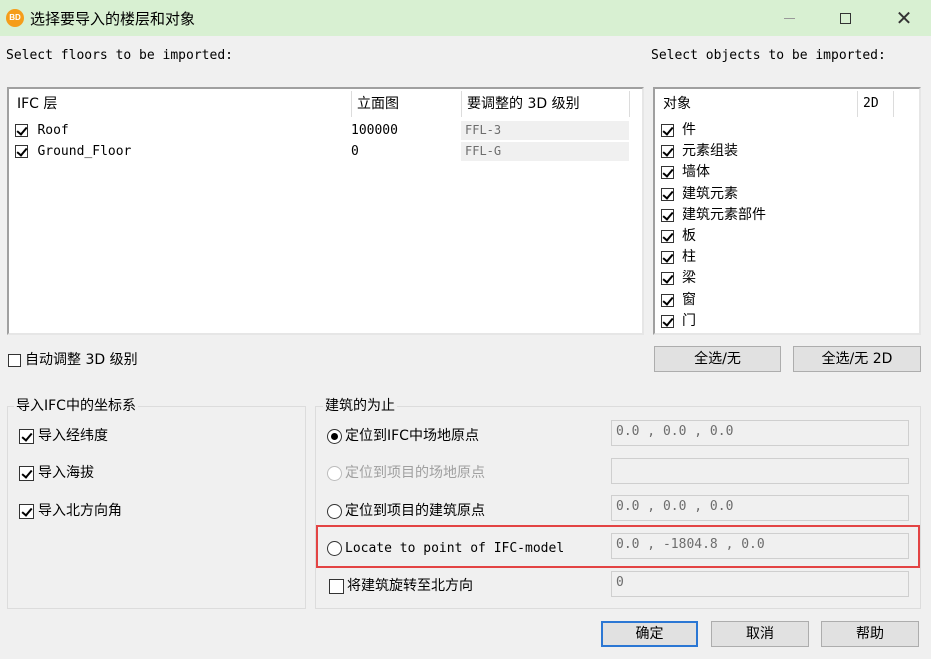 The width and height of the screenshot is (931, 659). What do you see at coordinates (710, 151) in the screenshot?
I see `object-label: 元素组装` at bounding box center [710, 151].